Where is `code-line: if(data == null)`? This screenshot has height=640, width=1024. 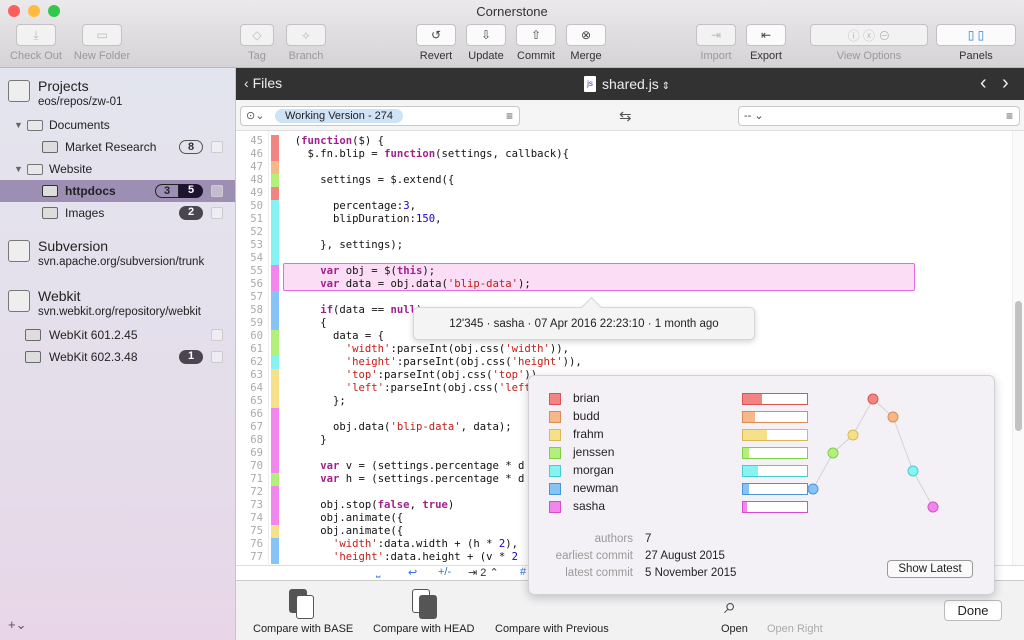 code-line: if(data == null) is located at coordinates (371, 310).